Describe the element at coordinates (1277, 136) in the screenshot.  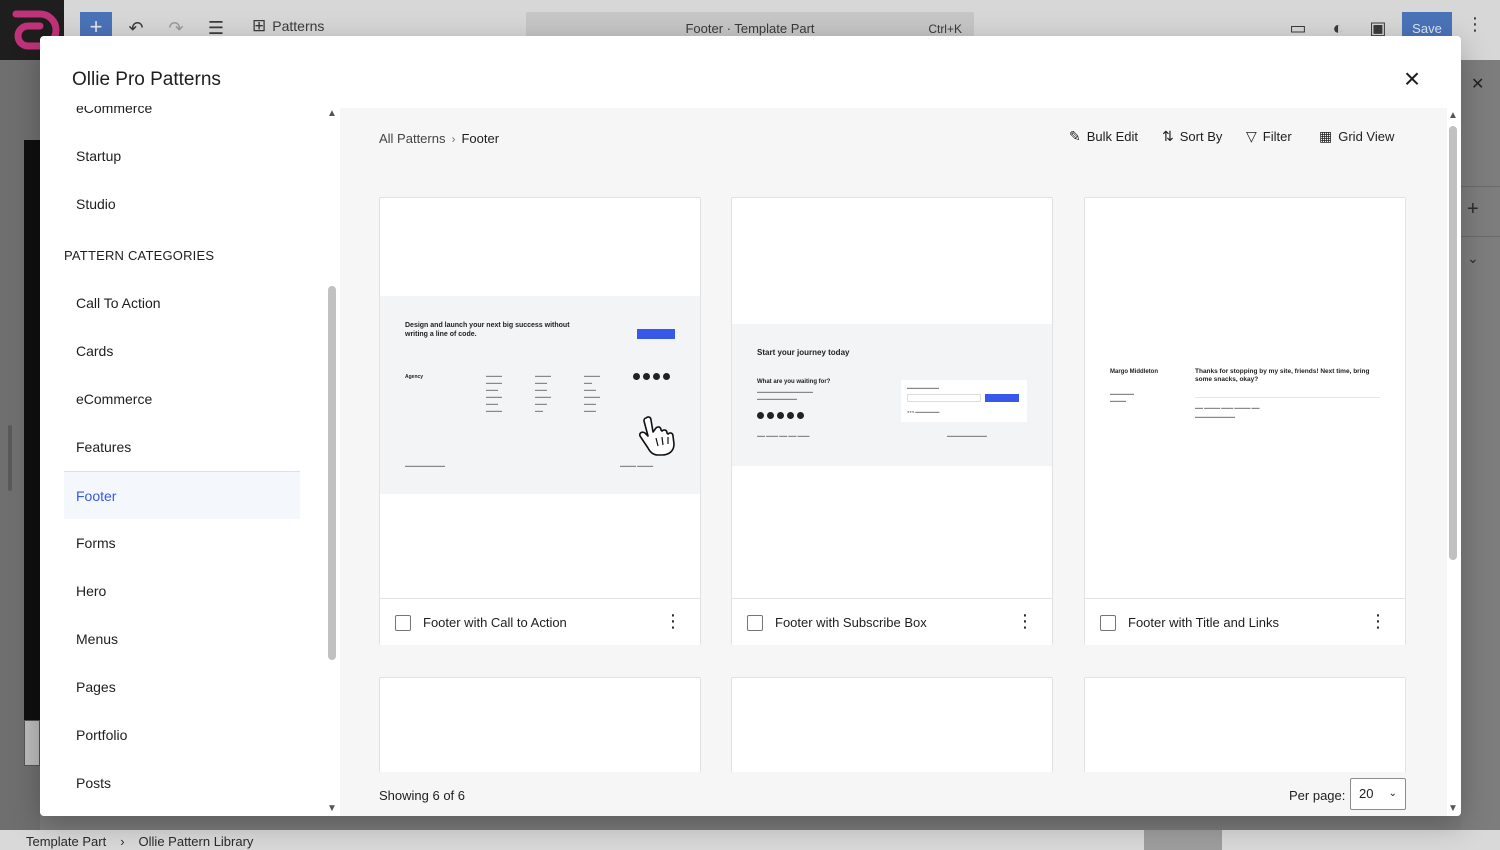
I see `filter-label: Filter` at that location.